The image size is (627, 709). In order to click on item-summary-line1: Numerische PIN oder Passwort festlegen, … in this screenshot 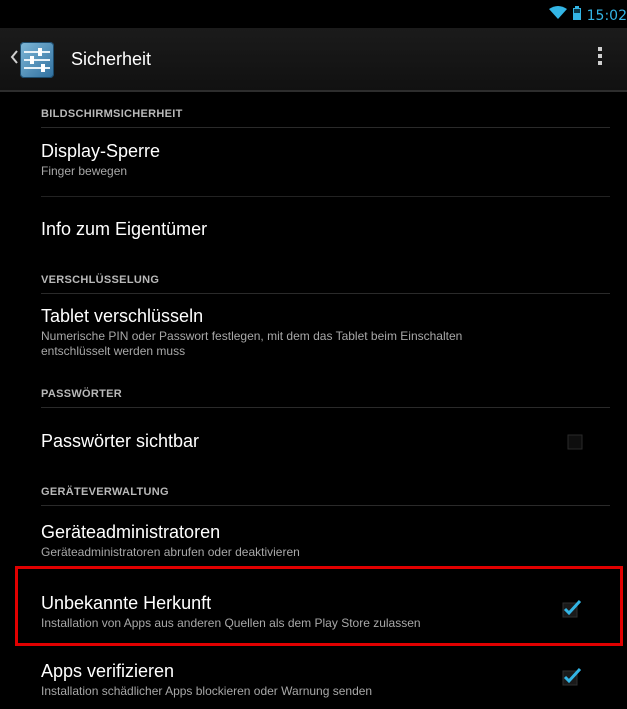, I will do `click(252, 336)`.